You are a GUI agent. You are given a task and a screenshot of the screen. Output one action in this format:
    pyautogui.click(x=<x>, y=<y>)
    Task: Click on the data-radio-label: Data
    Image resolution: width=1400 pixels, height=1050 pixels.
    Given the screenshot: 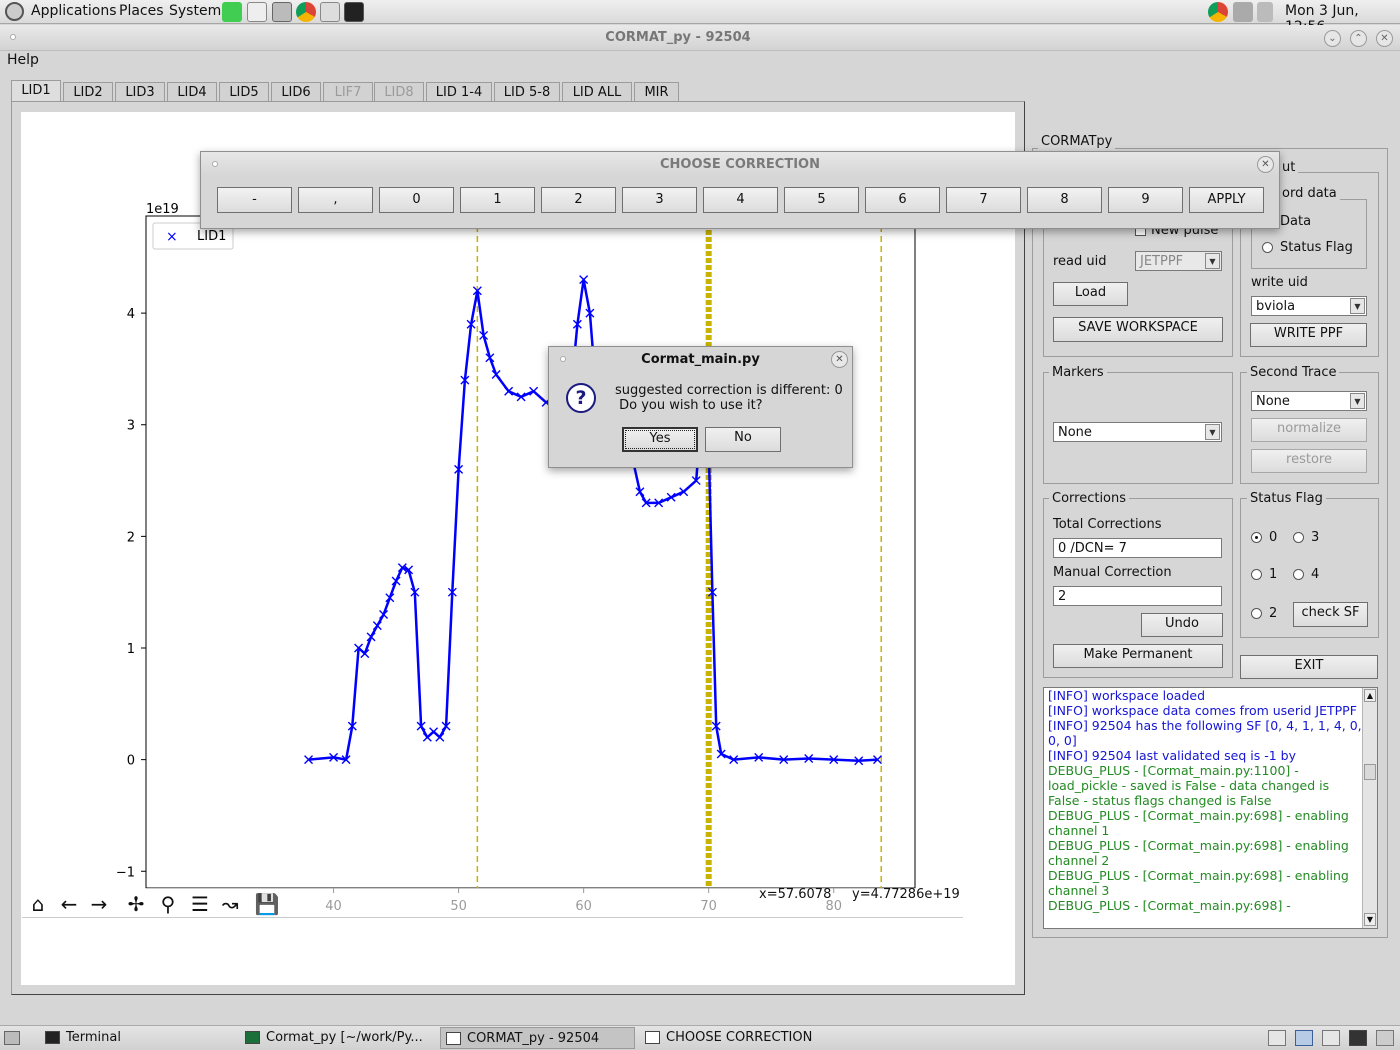 What is the action you would take?
    pyautogui.click(x=1295, y=221)
    